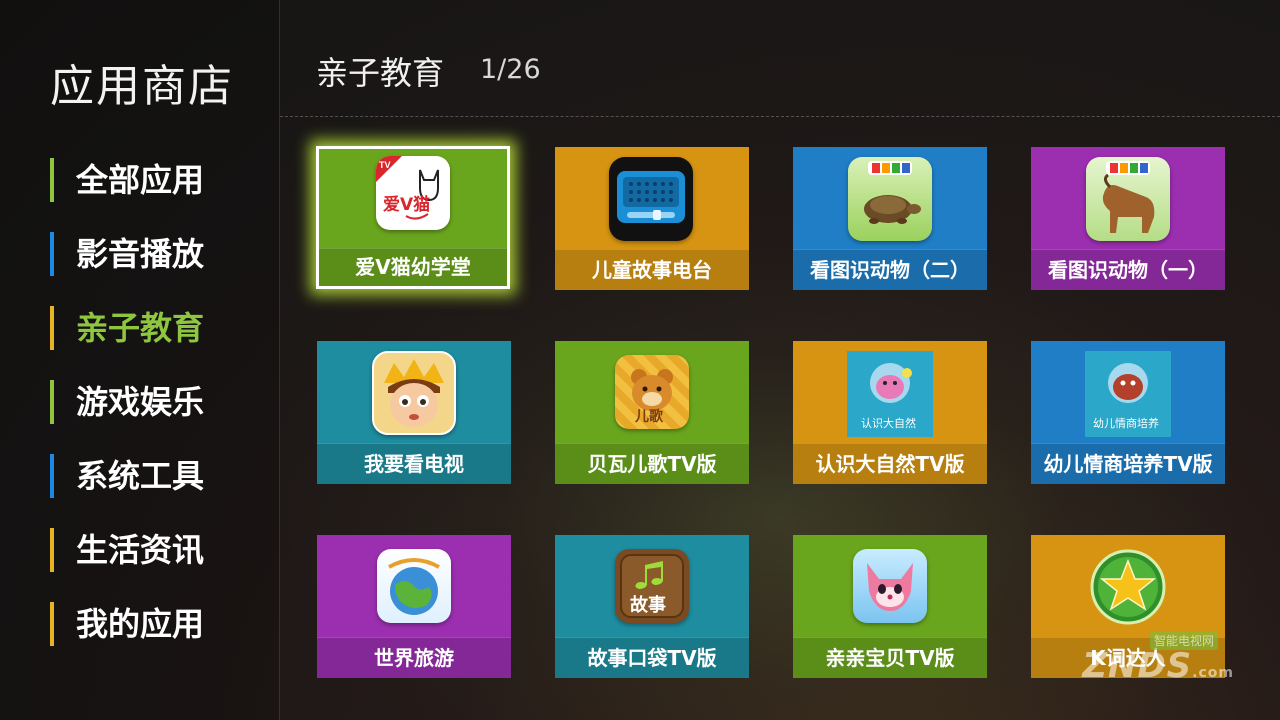  I want to click on nav-item-label: 亲子教育, so click(140, 328).